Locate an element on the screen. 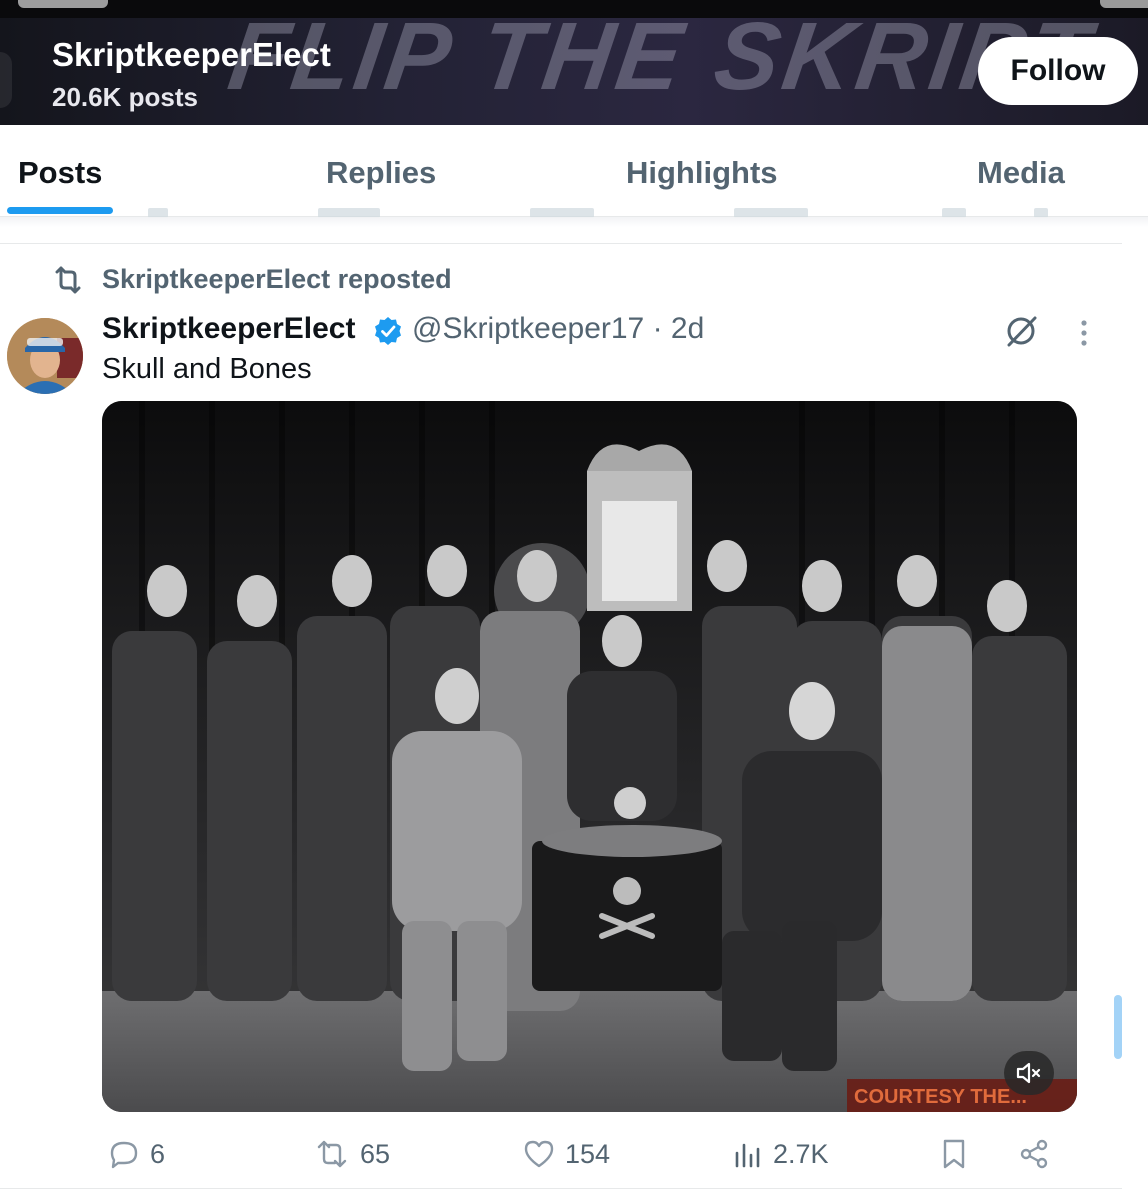  views-chart-icon is located at coordinates (747, 1155).